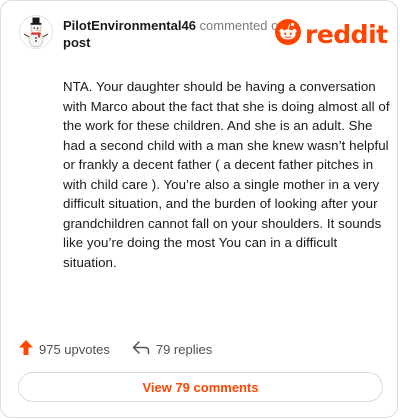  I want to click on reddit-wordmark: reddit, so click(346, 34).